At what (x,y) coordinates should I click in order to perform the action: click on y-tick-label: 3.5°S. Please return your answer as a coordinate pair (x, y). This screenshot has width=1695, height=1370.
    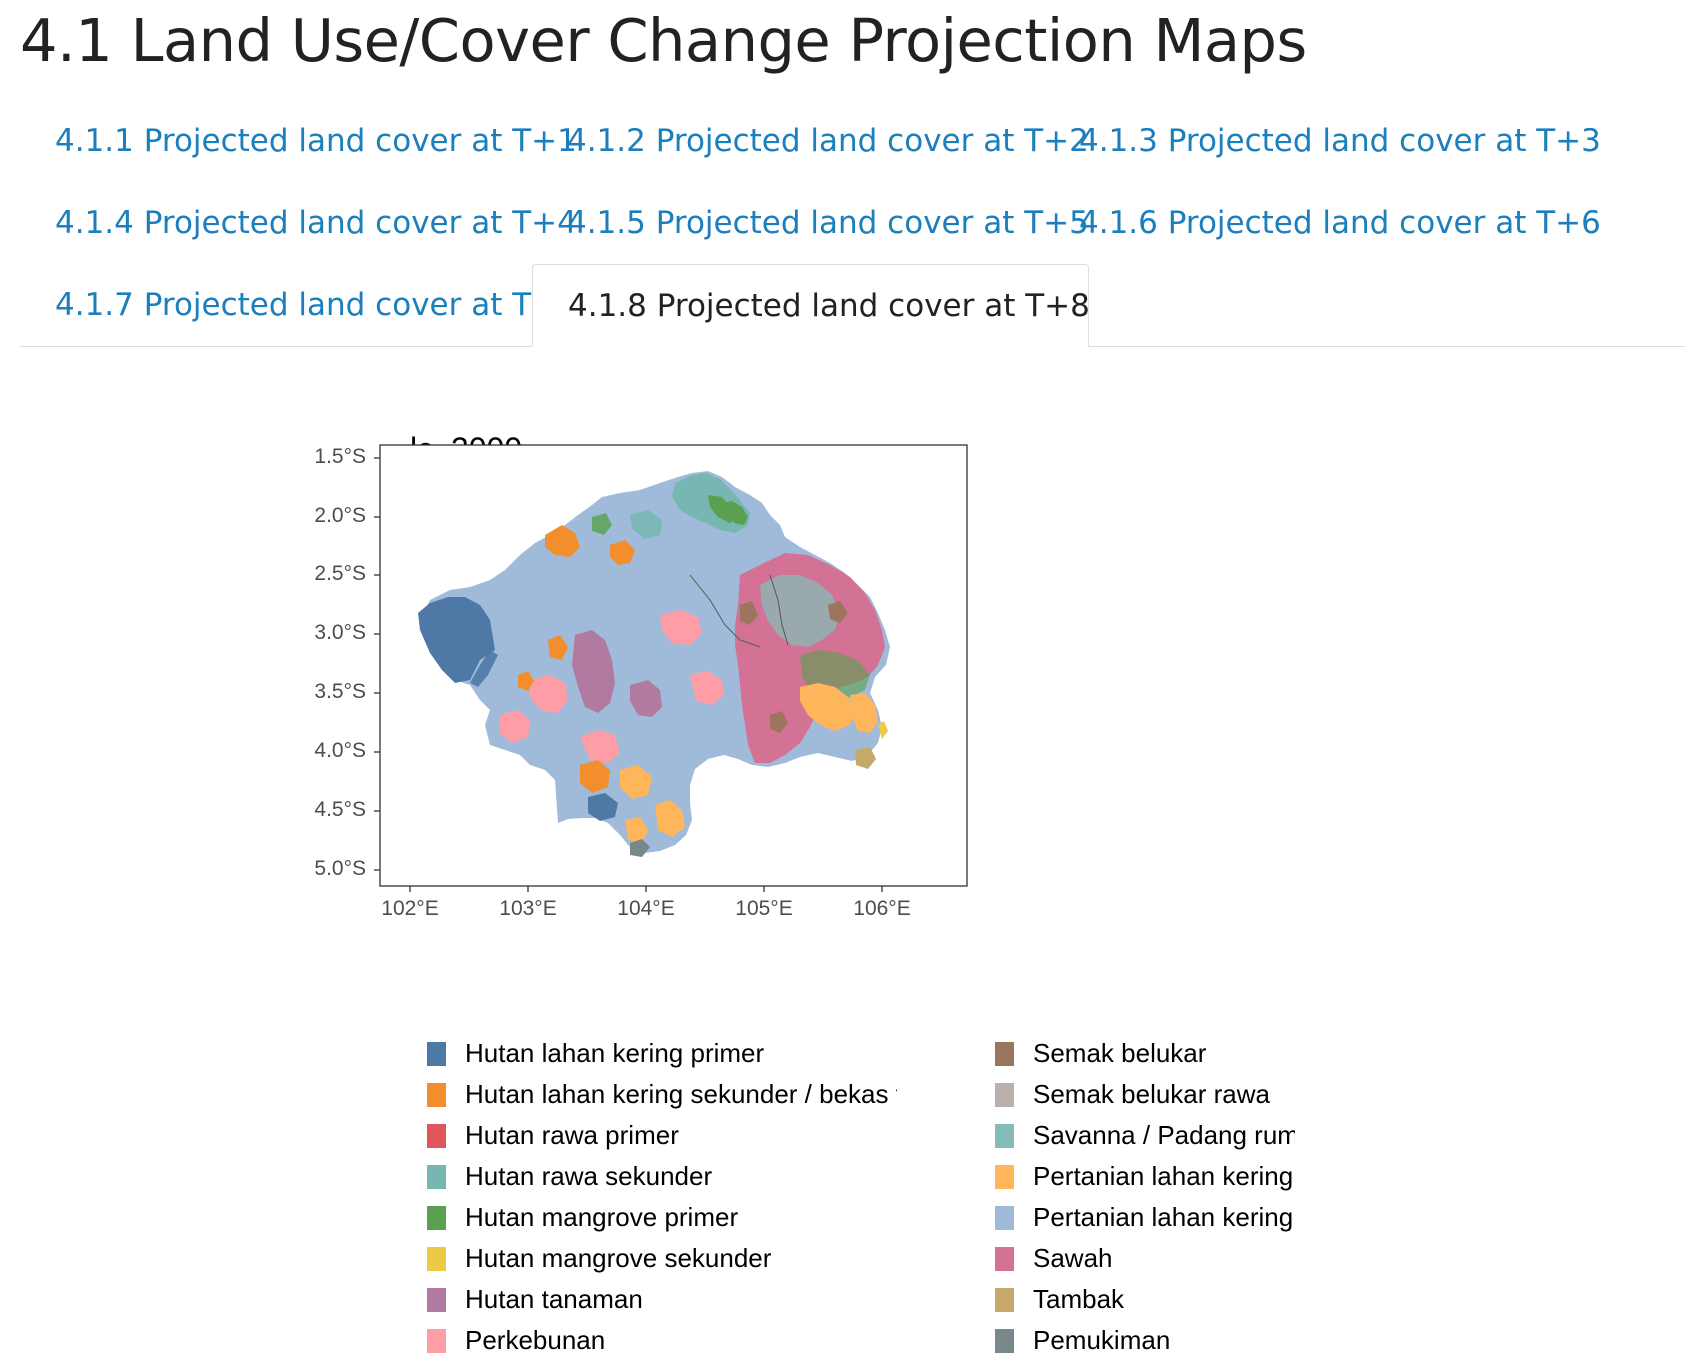
    Looking at the image, I should click on (340, 691).